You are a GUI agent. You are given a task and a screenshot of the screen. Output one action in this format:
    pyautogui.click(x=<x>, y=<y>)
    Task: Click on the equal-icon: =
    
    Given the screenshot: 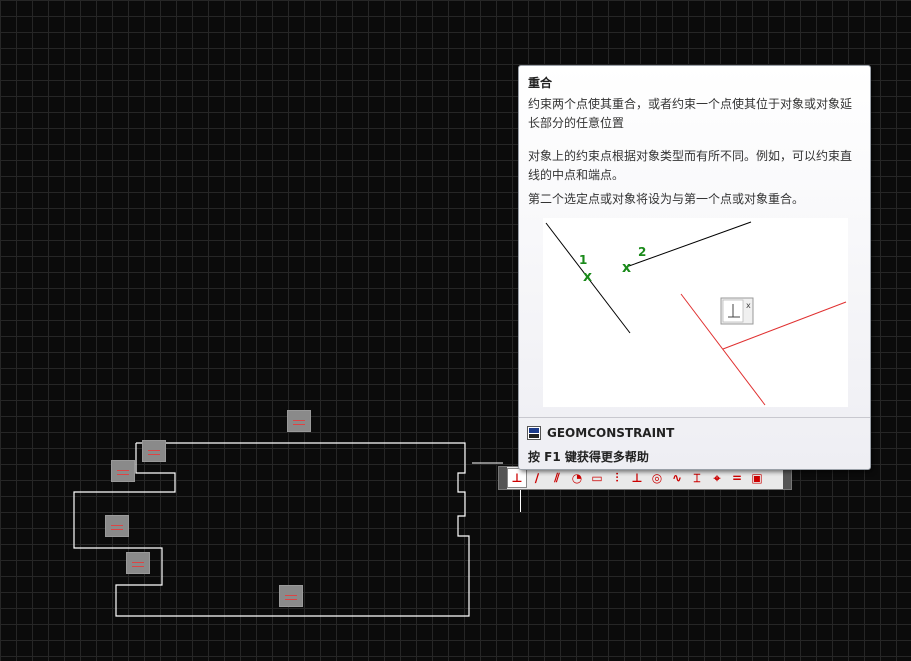 What is the action you would take?
    pyautogui.click(x=737, y=478)
    